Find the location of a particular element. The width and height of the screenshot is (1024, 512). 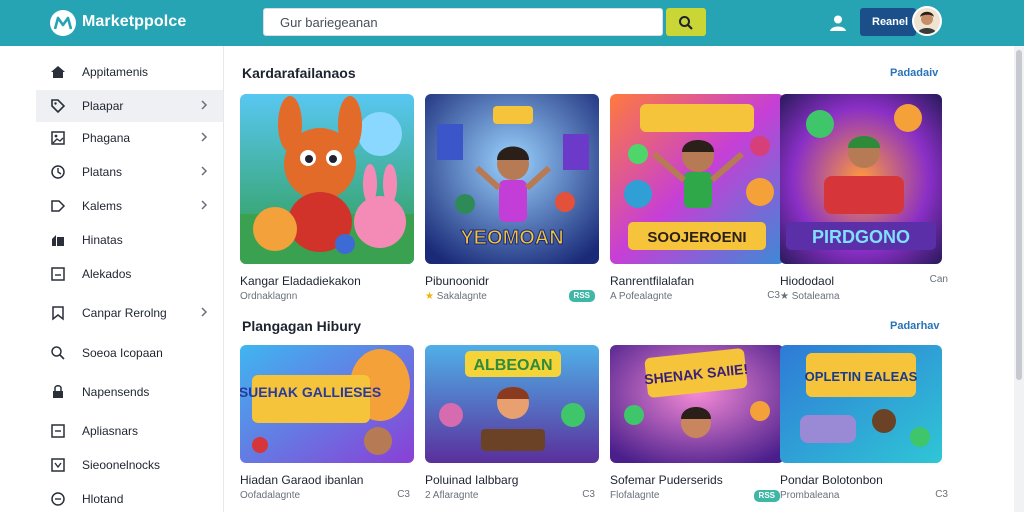

sidebar-item-12: Hlotand is located at coordinates (129, 497).